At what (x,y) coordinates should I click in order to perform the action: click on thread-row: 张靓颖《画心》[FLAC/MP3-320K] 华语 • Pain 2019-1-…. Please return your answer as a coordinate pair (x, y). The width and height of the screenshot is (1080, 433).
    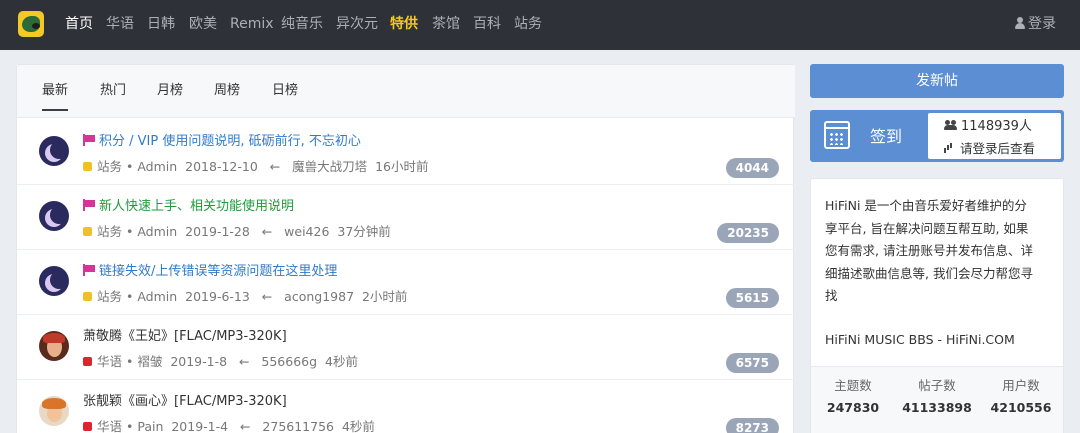
    Looking at the image, I should click on (406, 406).